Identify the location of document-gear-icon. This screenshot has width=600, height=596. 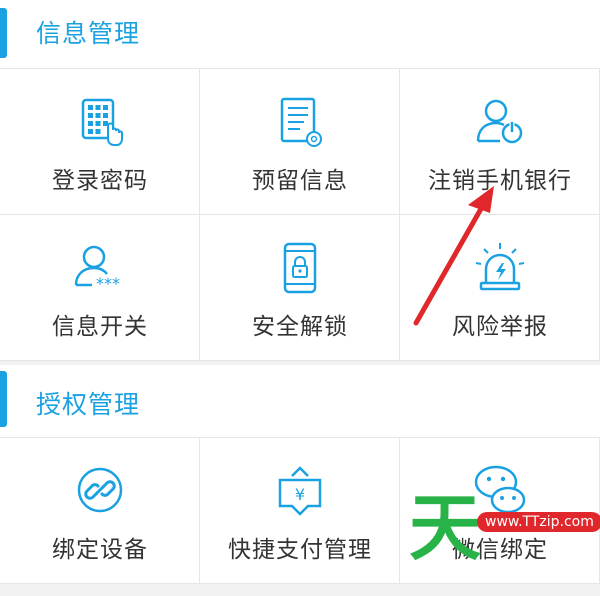
(300, 123).